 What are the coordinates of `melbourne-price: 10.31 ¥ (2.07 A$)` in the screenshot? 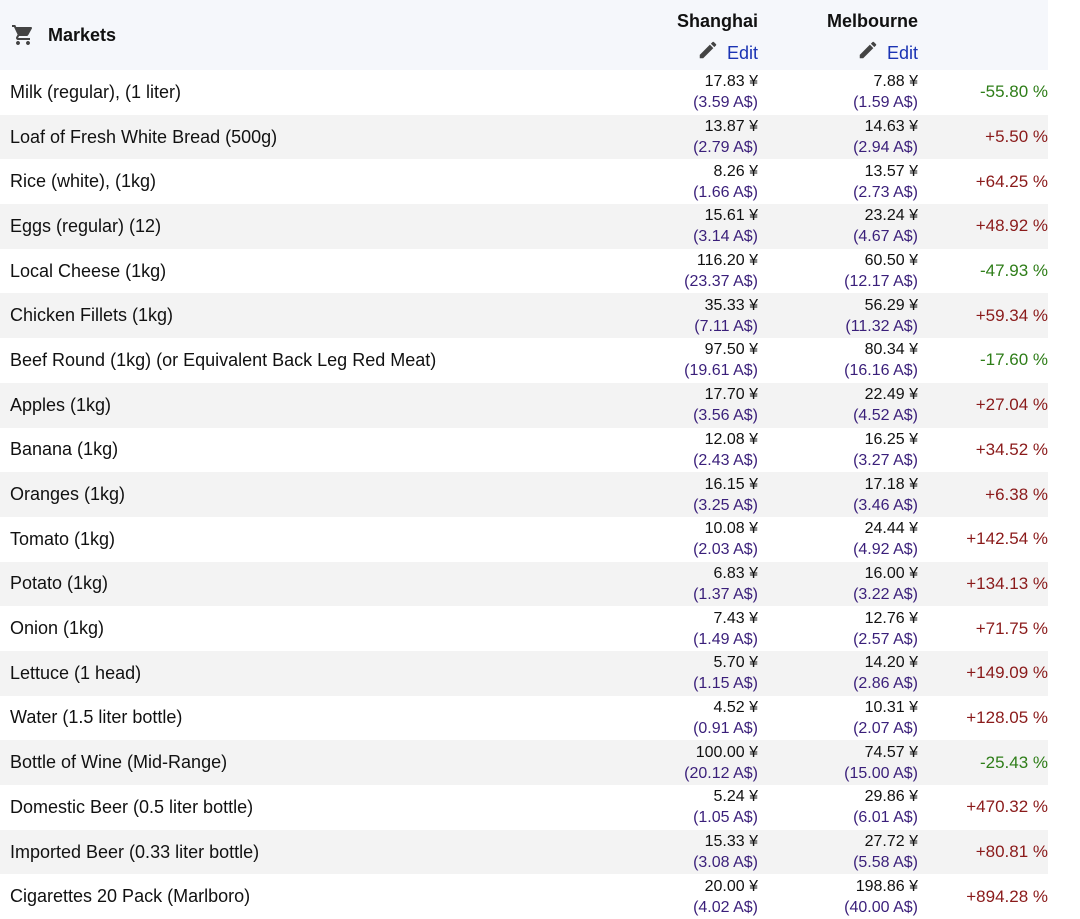 It's located at (840, 718).